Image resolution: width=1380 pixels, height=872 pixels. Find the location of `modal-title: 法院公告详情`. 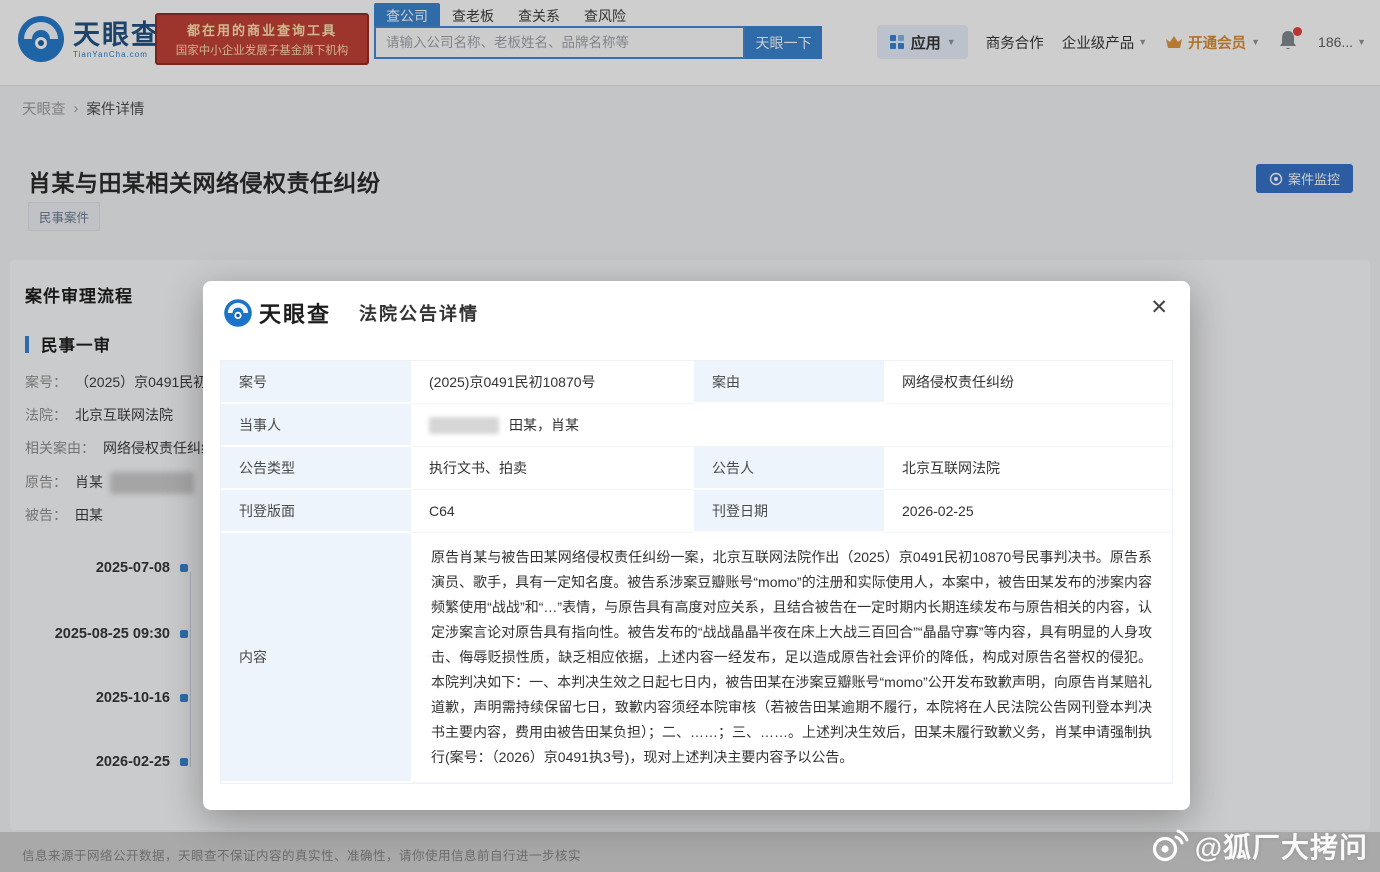

modal-title: 法院公告详情 is located at coordinates (419, 314).